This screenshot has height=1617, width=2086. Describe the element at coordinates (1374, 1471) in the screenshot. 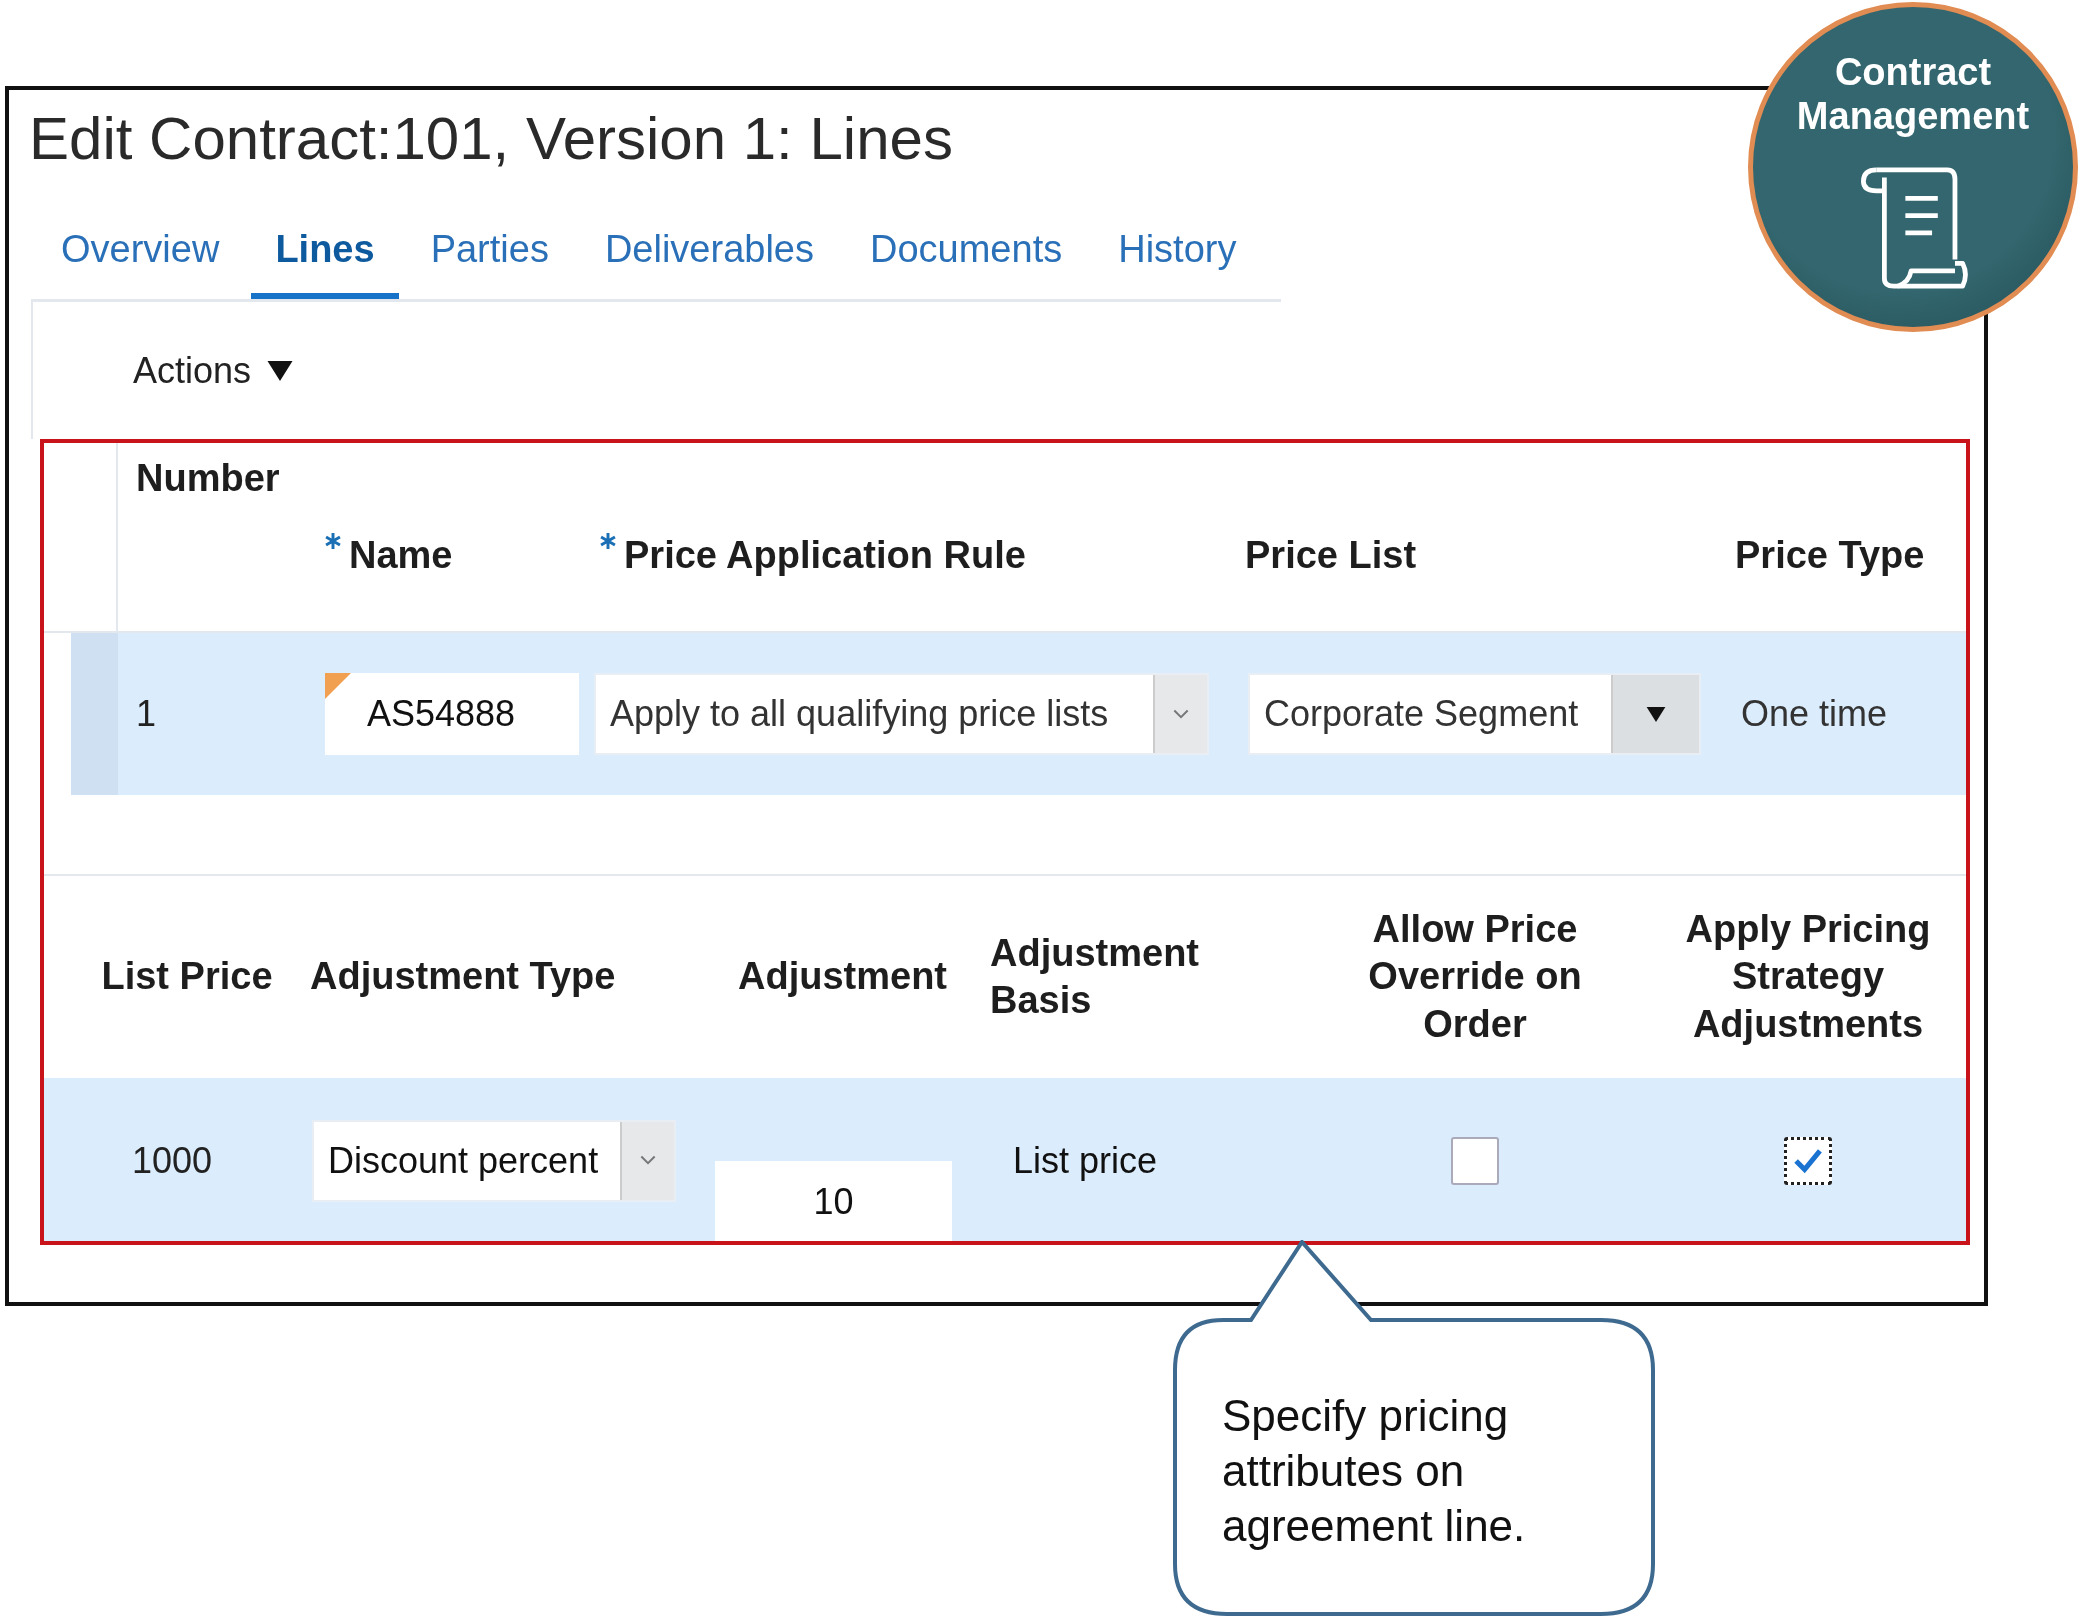

I see `callout-text: Specify pricing attributes on agreement line.` at that location.